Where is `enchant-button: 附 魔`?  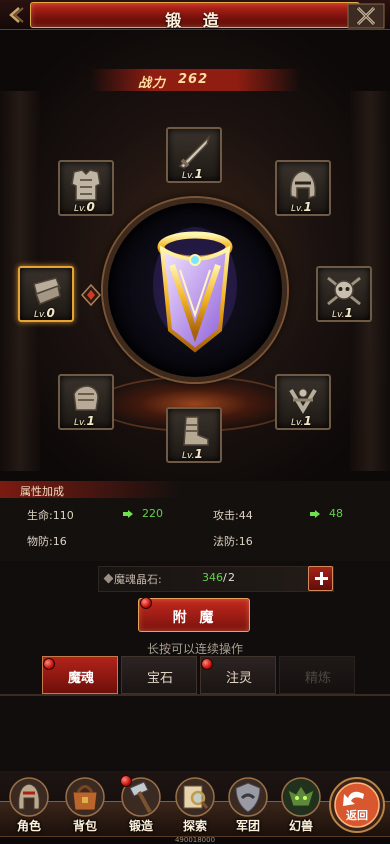 enchant-button: 附 魔 is located at coordinates (194, 615).